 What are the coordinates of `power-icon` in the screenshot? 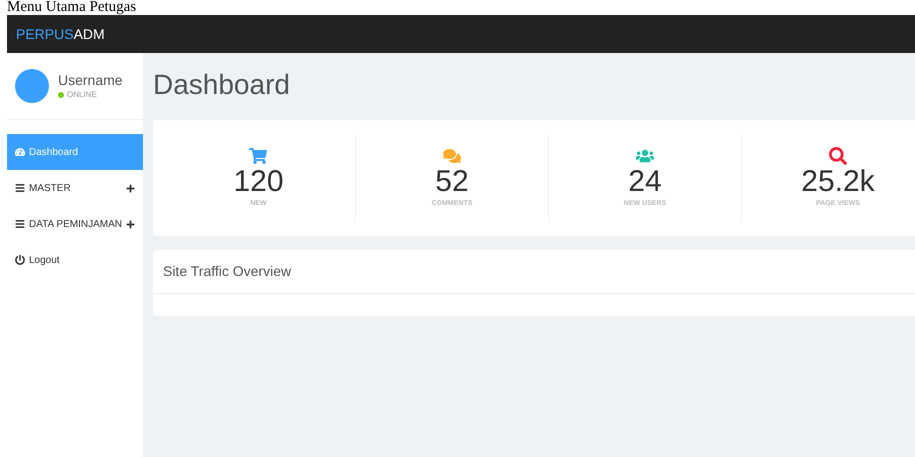 It's located at (20, 260).